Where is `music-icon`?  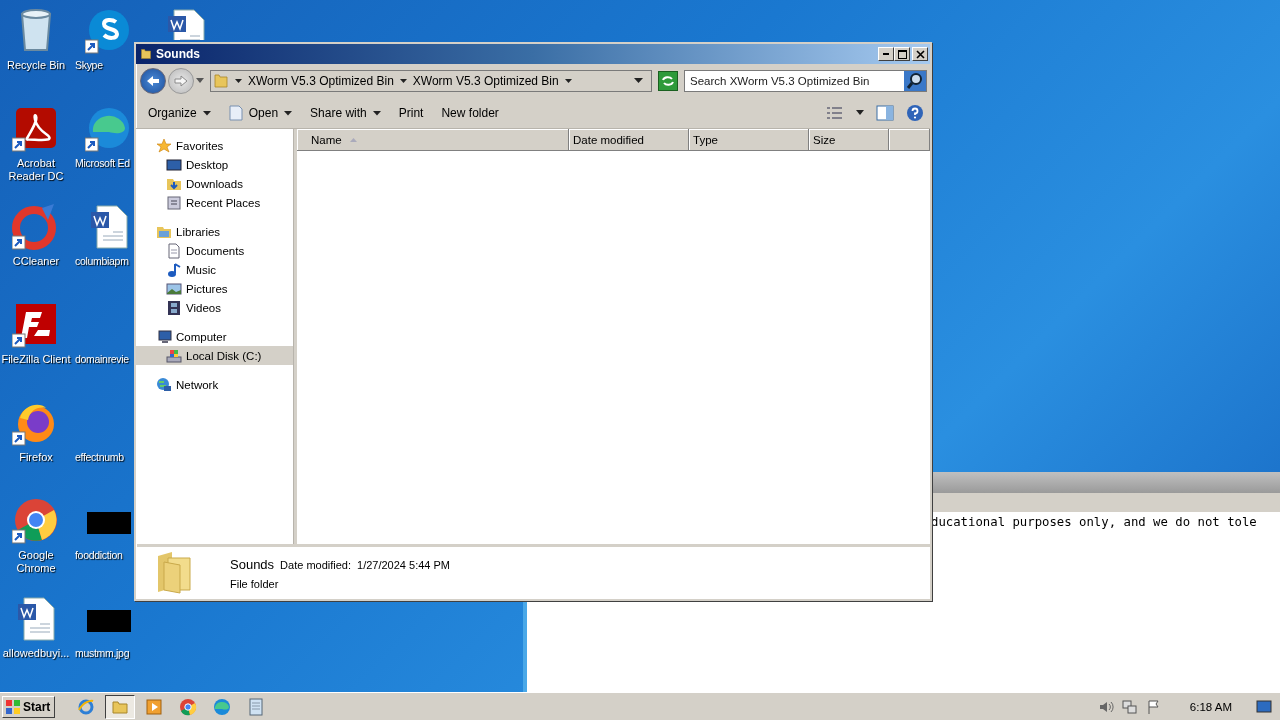 music-icon is located at coordinates (174, 269).